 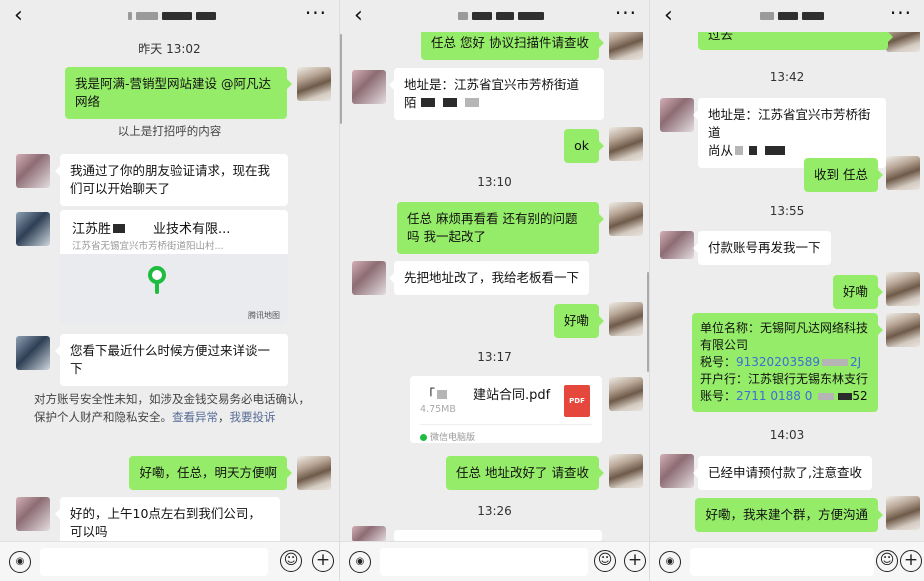 I want to click on system-notice: 以上是打招呼的内容, so click(x=169, y=131).